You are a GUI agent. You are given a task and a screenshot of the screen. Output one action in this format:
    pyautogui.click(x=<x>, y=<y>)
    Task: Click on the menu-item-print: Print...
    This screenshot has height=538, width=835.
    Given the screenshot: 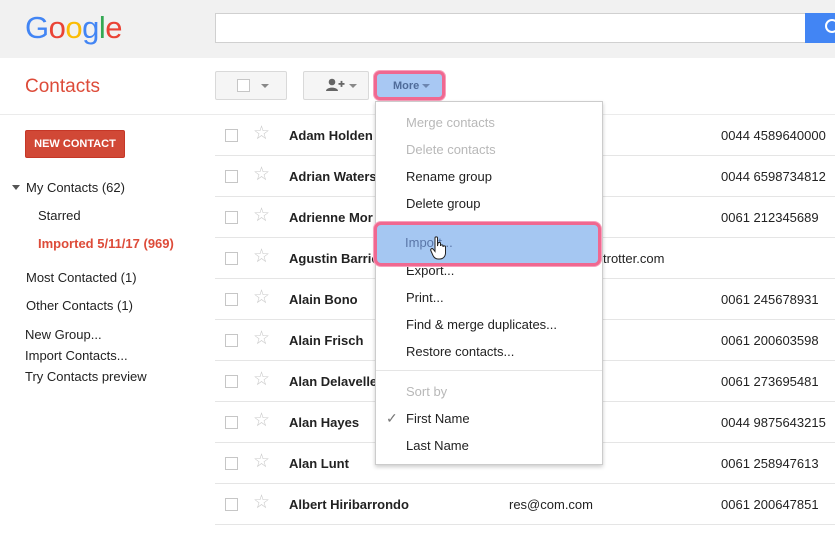 What is the action you would take?
    pyautogui.click(x=489, y=297)
    